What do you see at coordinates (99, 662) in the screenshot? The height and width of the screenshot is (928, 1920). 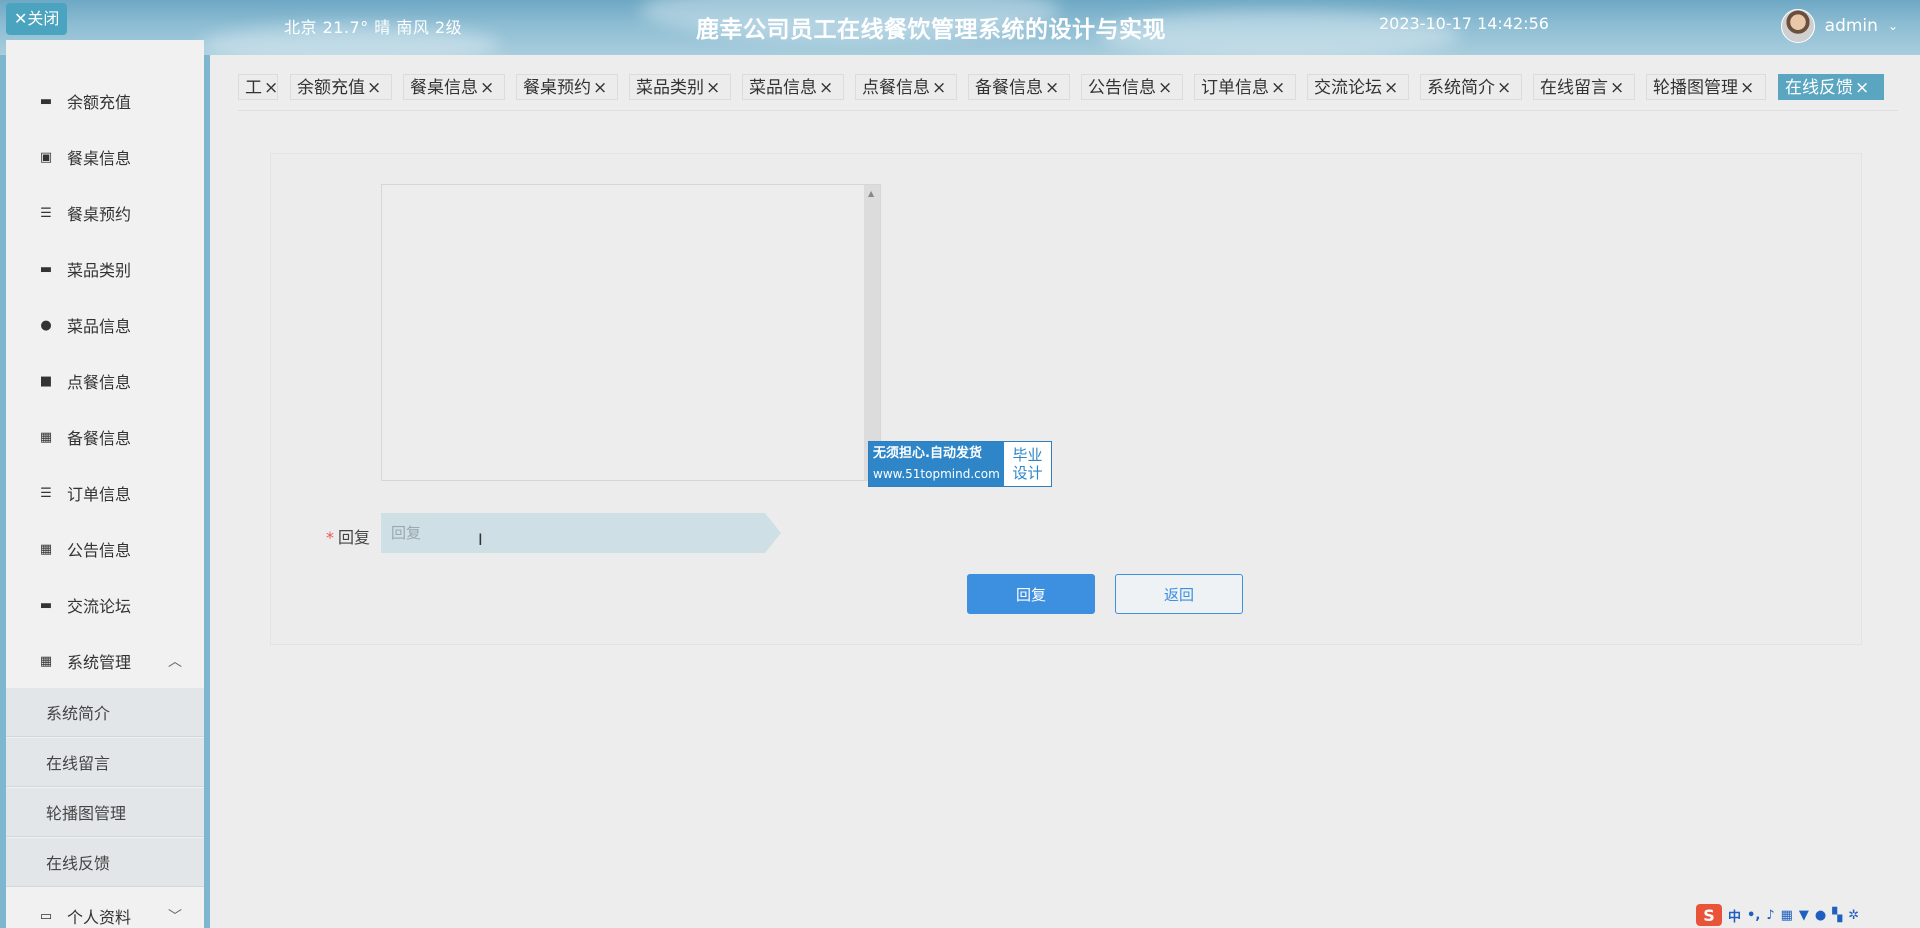 I see `sidebar-item-label: 系统管理` at bounding box center [99, 662].